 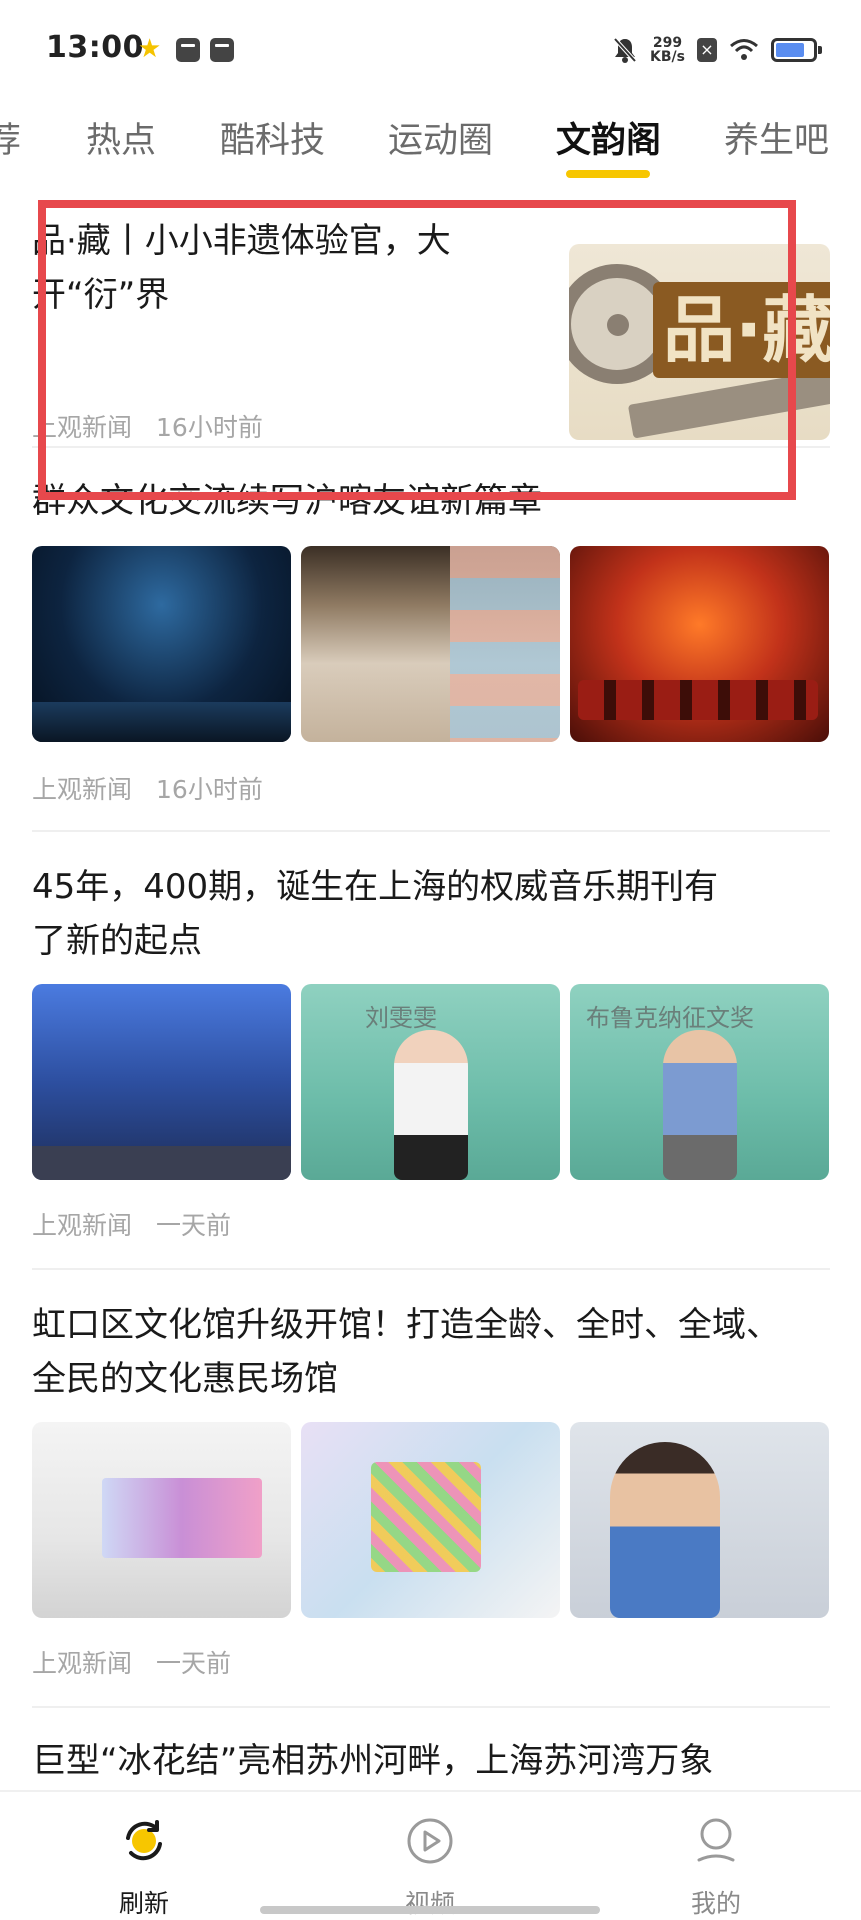 What do you see at coordinates (716, 1840) in the screenshot?
I see `user-icon` at bounding box center [716, 1840].